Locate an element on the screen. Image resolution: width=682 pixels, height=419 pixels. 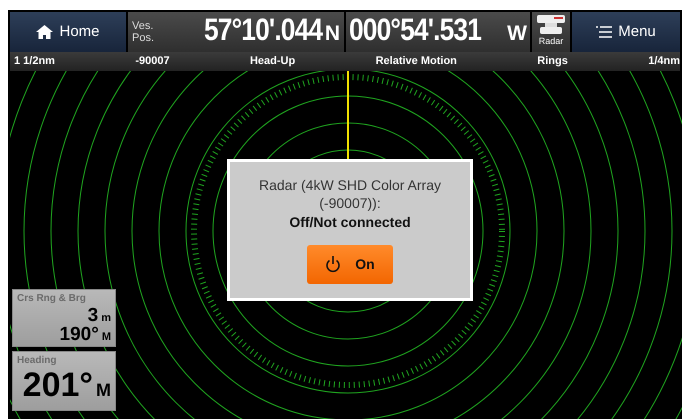
power-on-button: On is located at coordinates (350, 264).